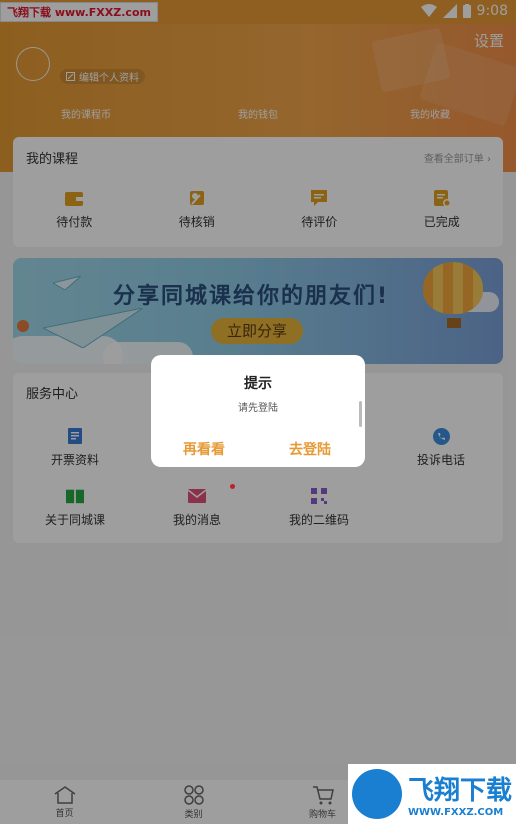 The width and height of the screenshot is (516, 824). What do you see at coordinates (258, 384) in the screenshot?
I see `dialog-title: 提示` at bounding box center [258, 384].